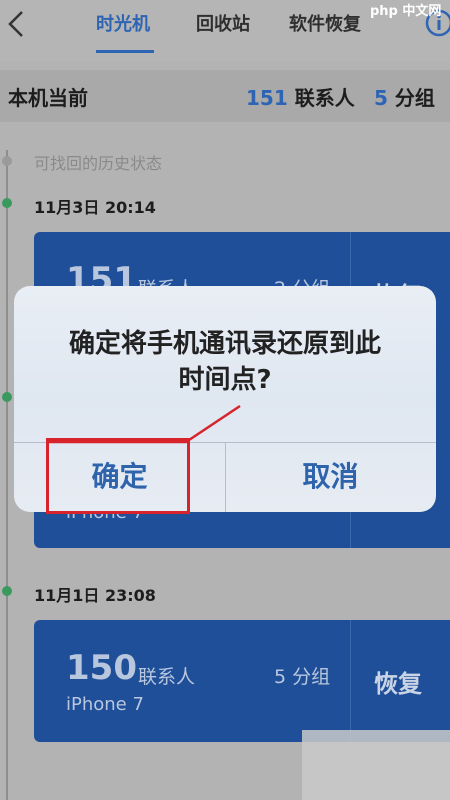  What do you see at coordinates (414, 98) in the screenshot?
I see `summary-groups-unit: 分组` at bounding box center [414, 98].